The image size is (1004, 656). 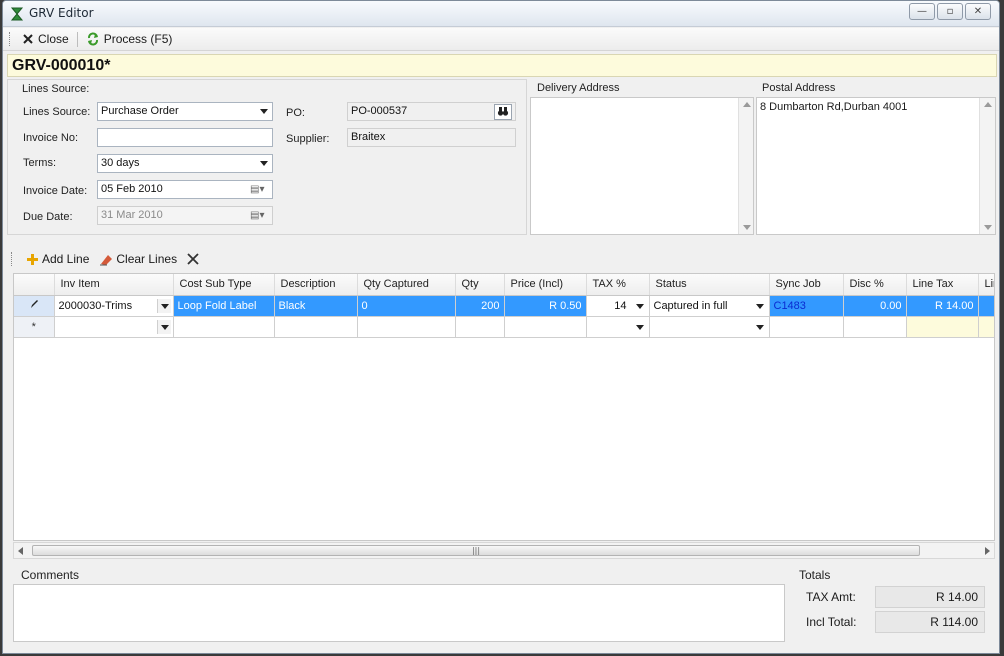 What do you see at coordinates (831, 597) in the screenshot?
I see `tax-amt-label: TAX Amt:` at bounding box center [831, 597].